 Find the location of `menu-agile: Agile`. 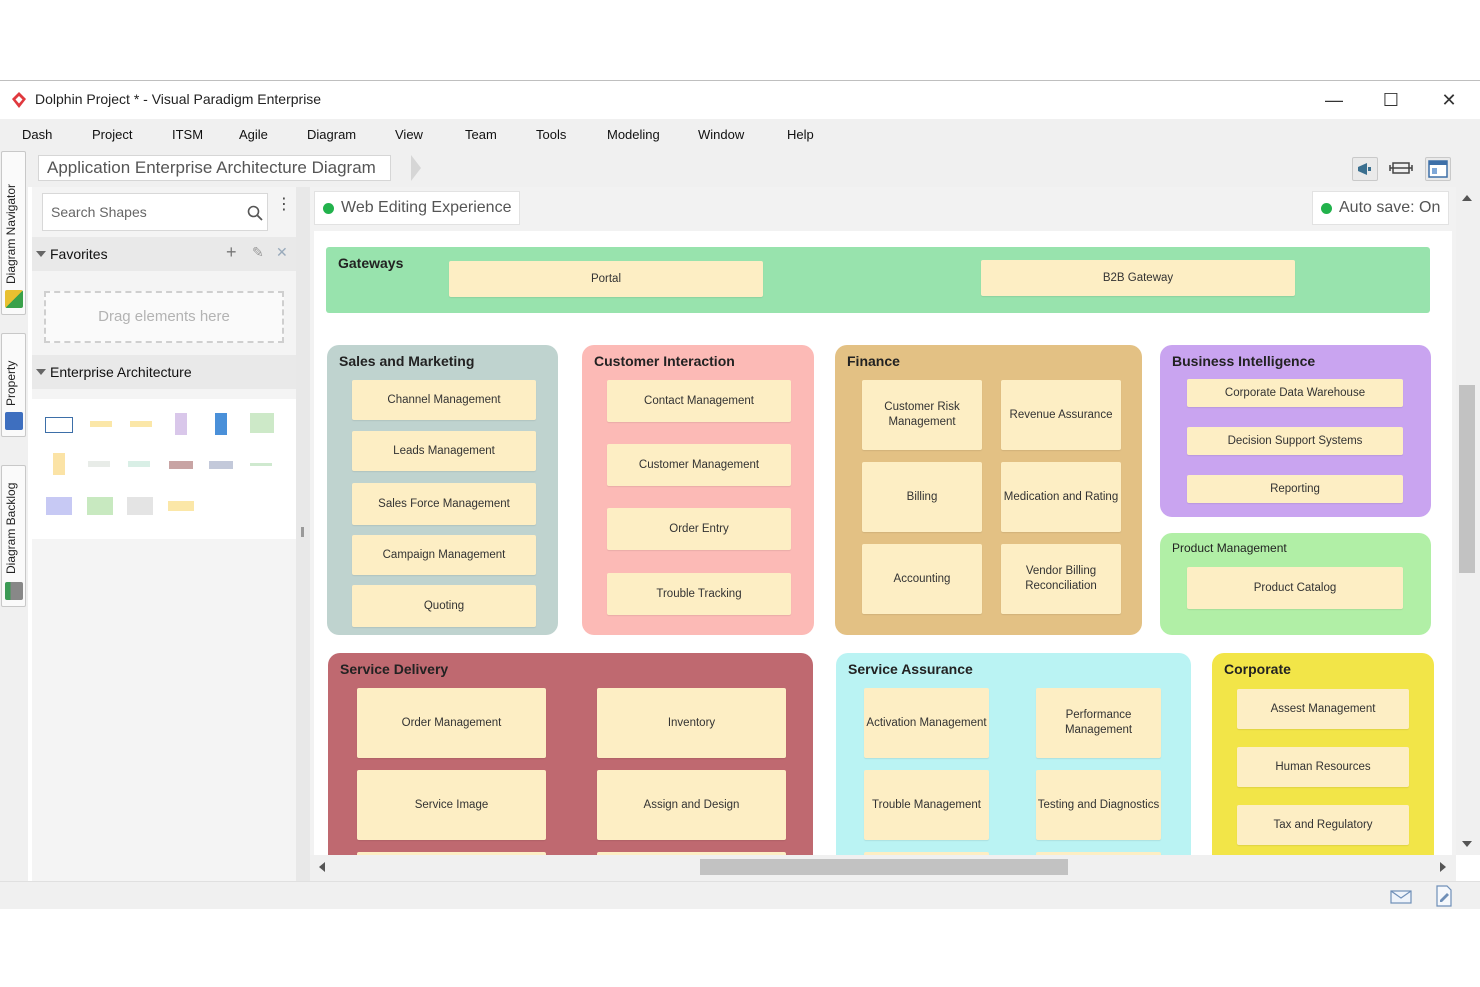

menu-agile: Agile is located at coordinates (253, 134).